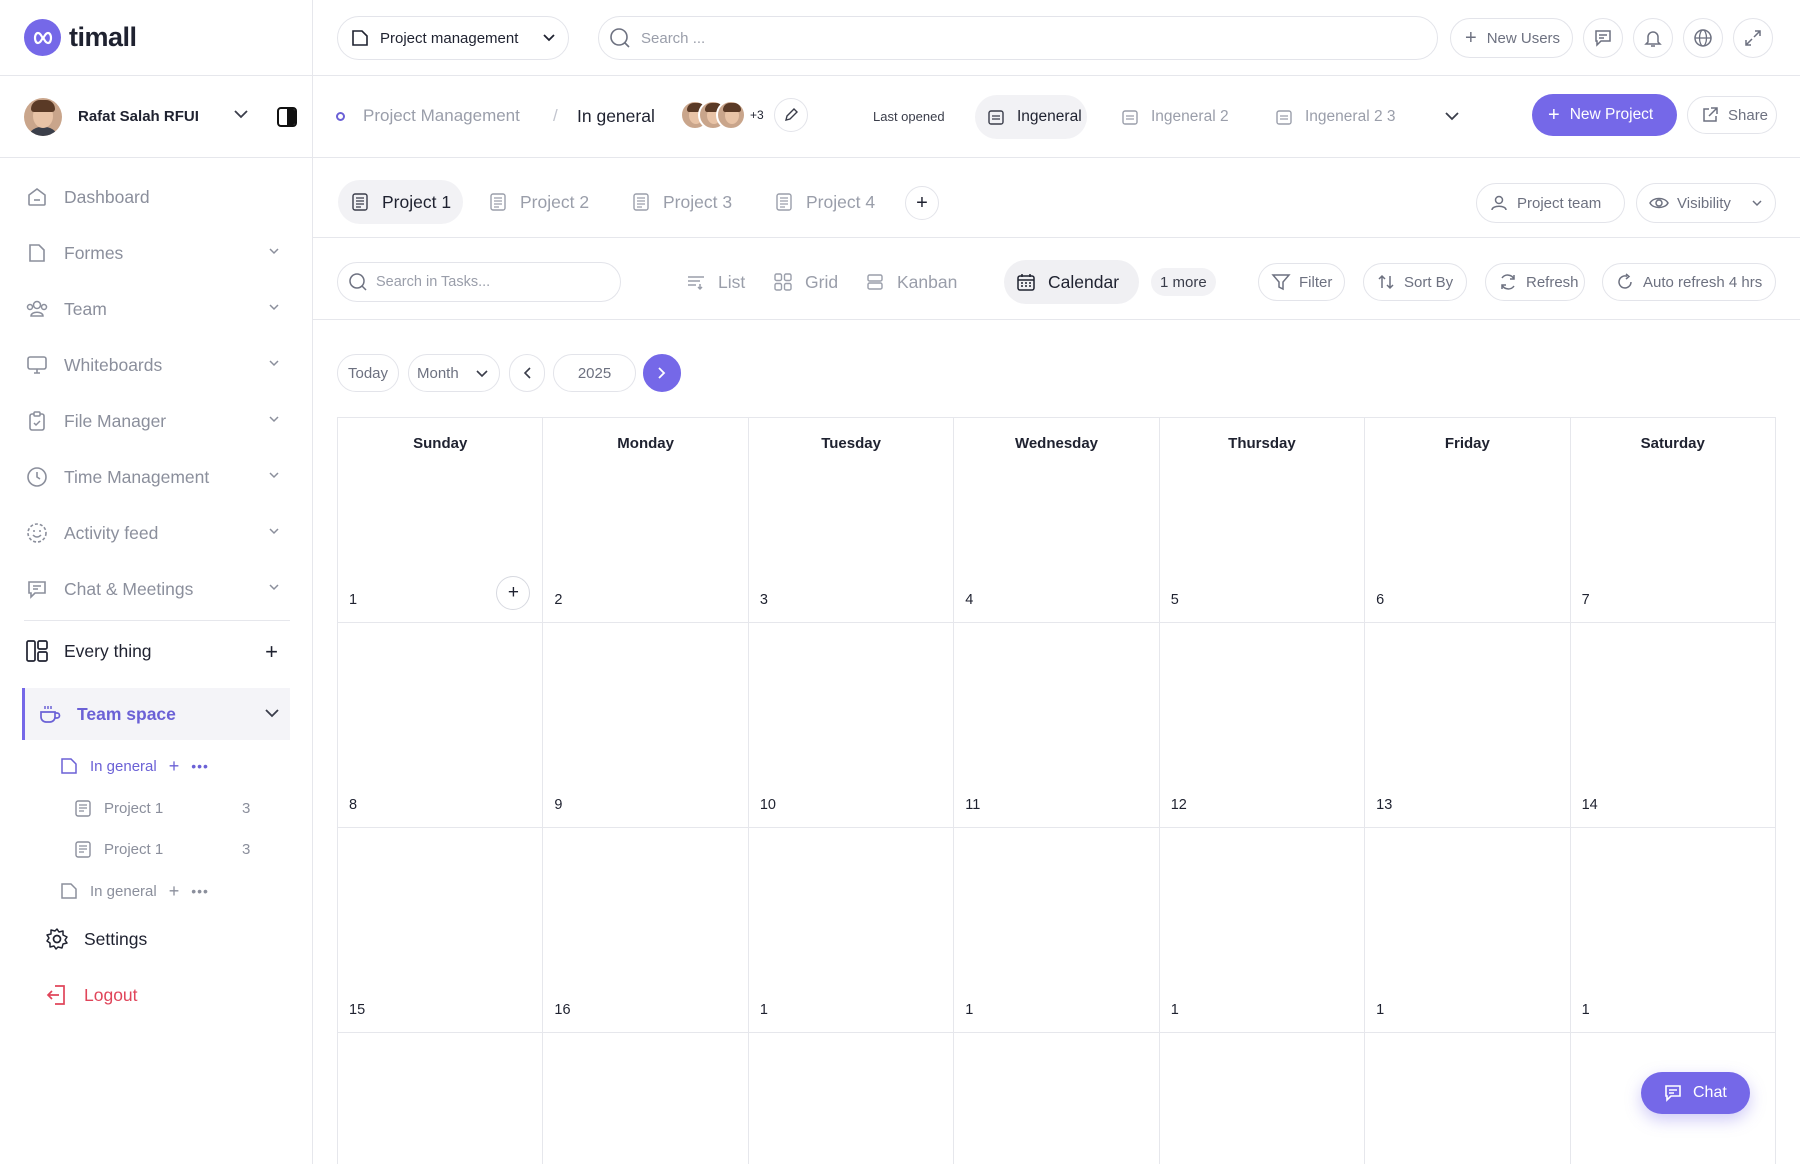 The width and height of the screenshot is (1800, 1164). What do you see at coordinates (646, 520) in the screenshot?
I see `calendar-cell: Monday 2` at bounding box center [646, 520].